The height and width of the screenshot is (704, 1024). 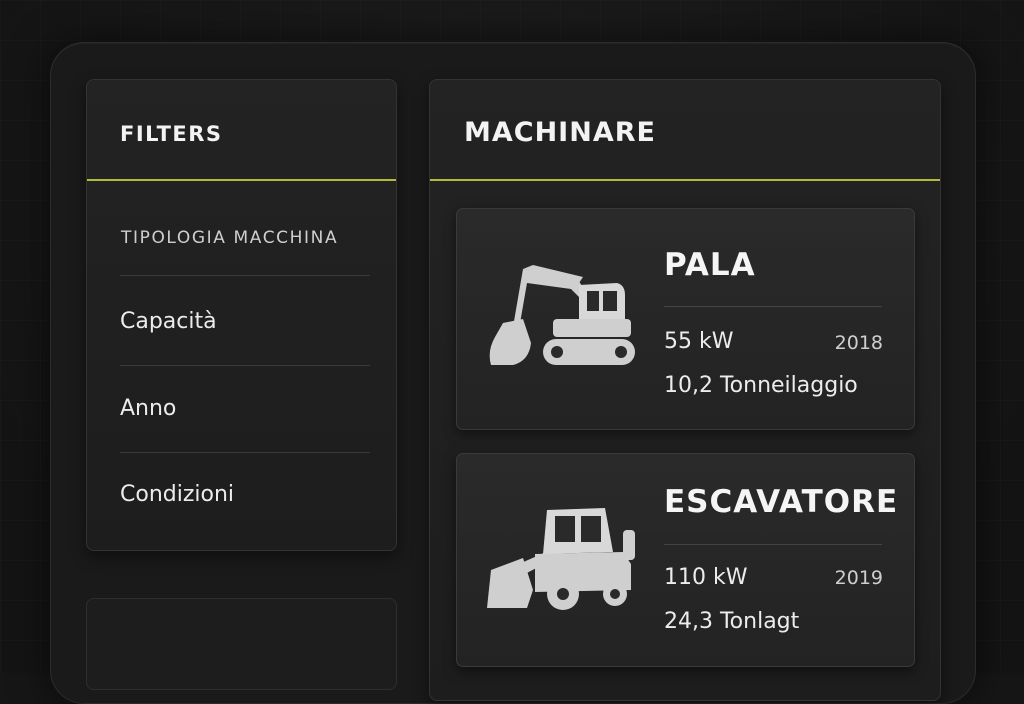 What do you see at coordinates (245, 321) in the screenshot?
I see `filter-item-capacity: Capacità` at bounding box center [245, 321].